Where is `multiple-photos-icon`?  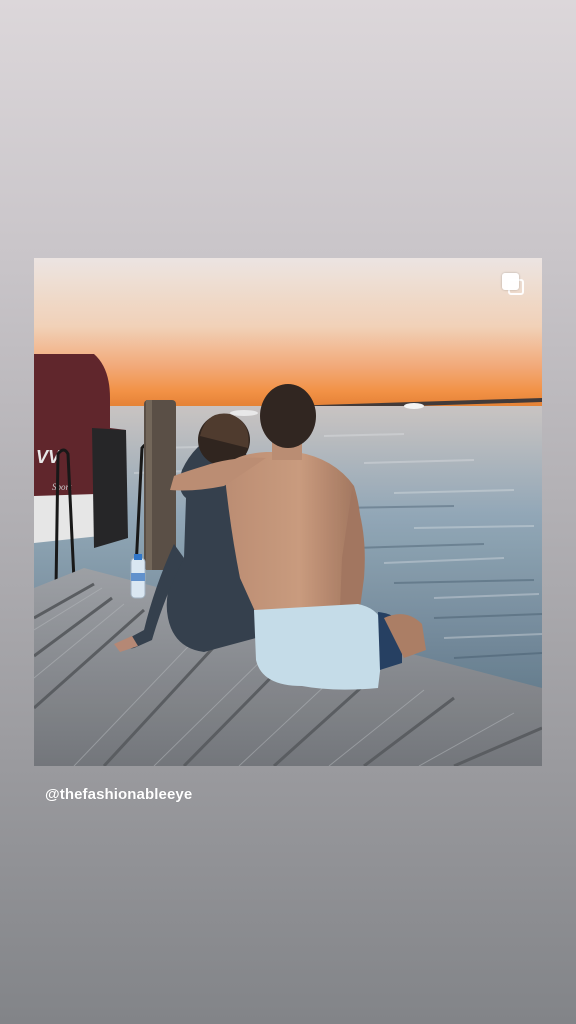 multiple-photos-icon is located at coordinates (514, 285).